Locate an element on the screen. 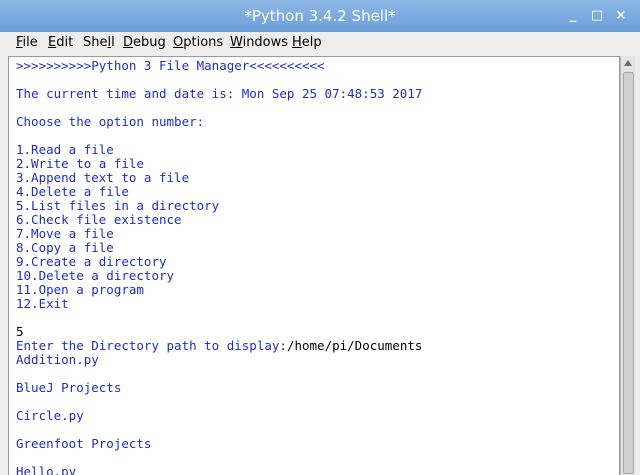 This screenshot has width=640, height=475. shell-line: 2.Write to a file is located at coordinates (315, 164).